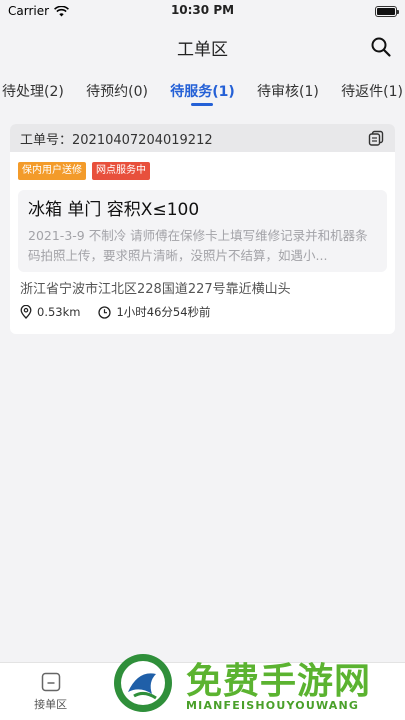  What do you see at coordinates (116, 140) in the screenshot?
I see `order-number: 工单号：20210407204019212` at bounding box center [116, 140].